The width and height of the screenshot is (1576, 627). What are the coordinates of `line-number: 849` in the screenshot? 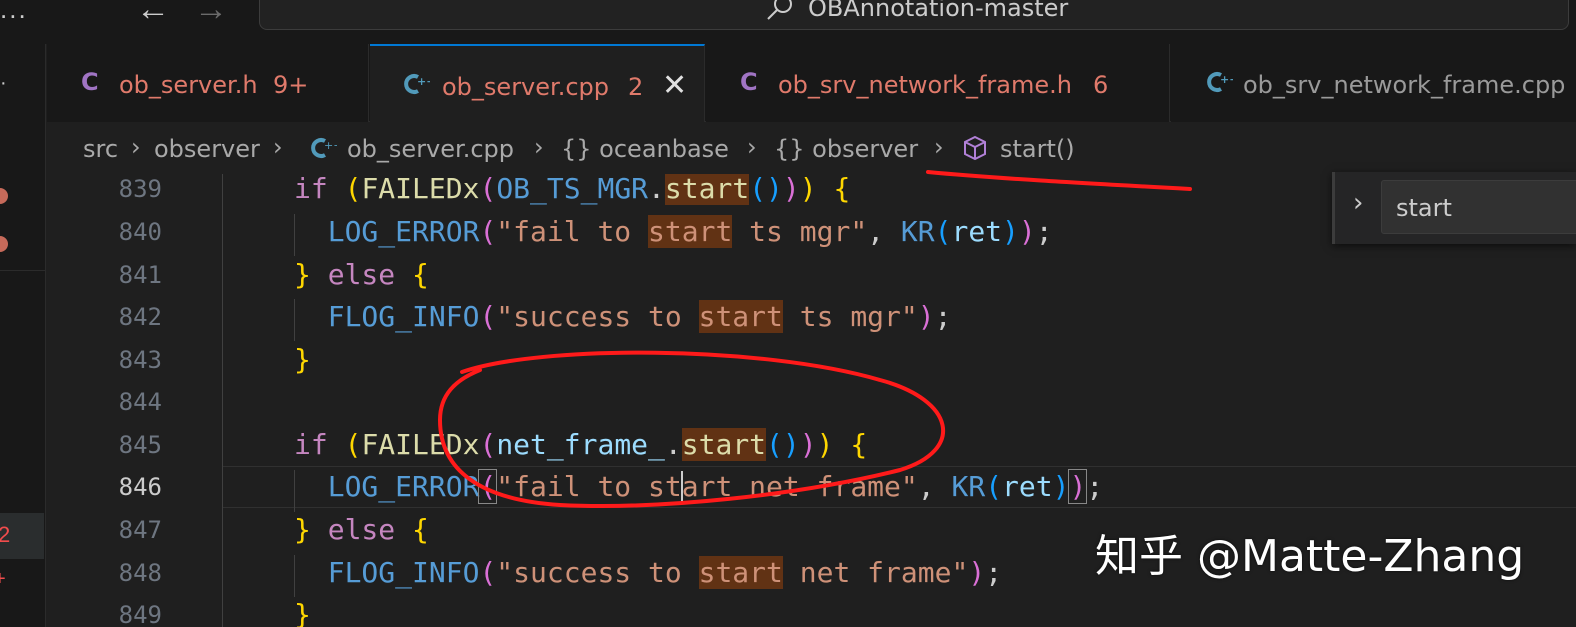 It's located at (140, 614).